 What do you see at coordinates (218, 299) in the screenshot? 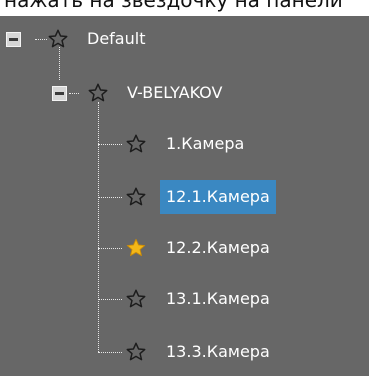
I see `tree-node-label: 13.1.Камера` at bounding box center [218, 299].